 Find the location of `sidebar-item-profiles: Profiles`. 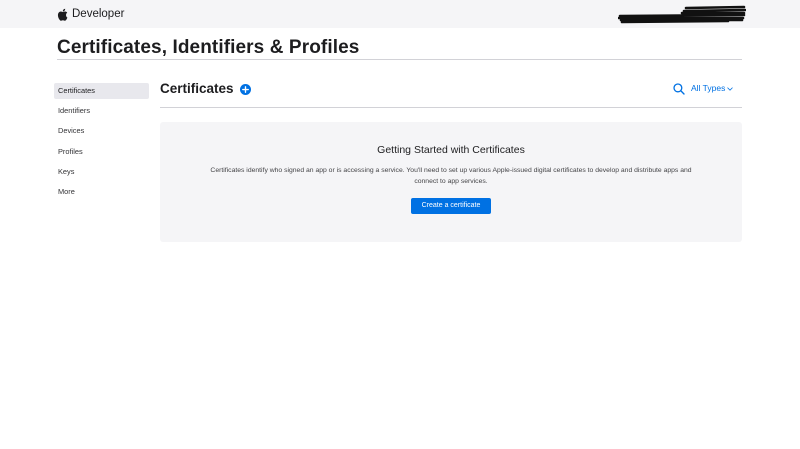

sidebar-item-profiles: Profiles is located at coordinates (101, 152).